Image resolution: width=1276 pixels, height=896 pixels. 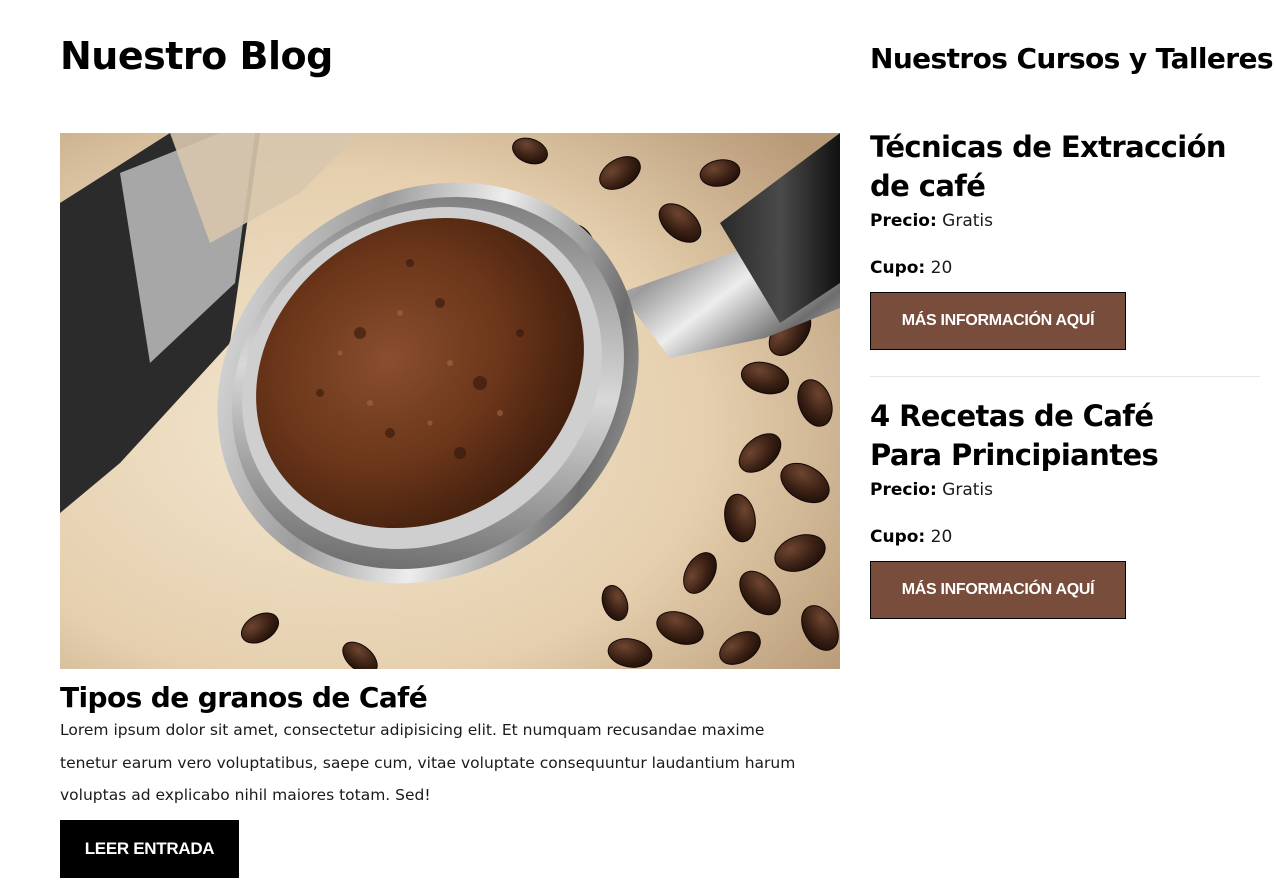 I want to click on course-title: 4 Recetas de Café Para Principiantes, so click(x=1050, y=436).